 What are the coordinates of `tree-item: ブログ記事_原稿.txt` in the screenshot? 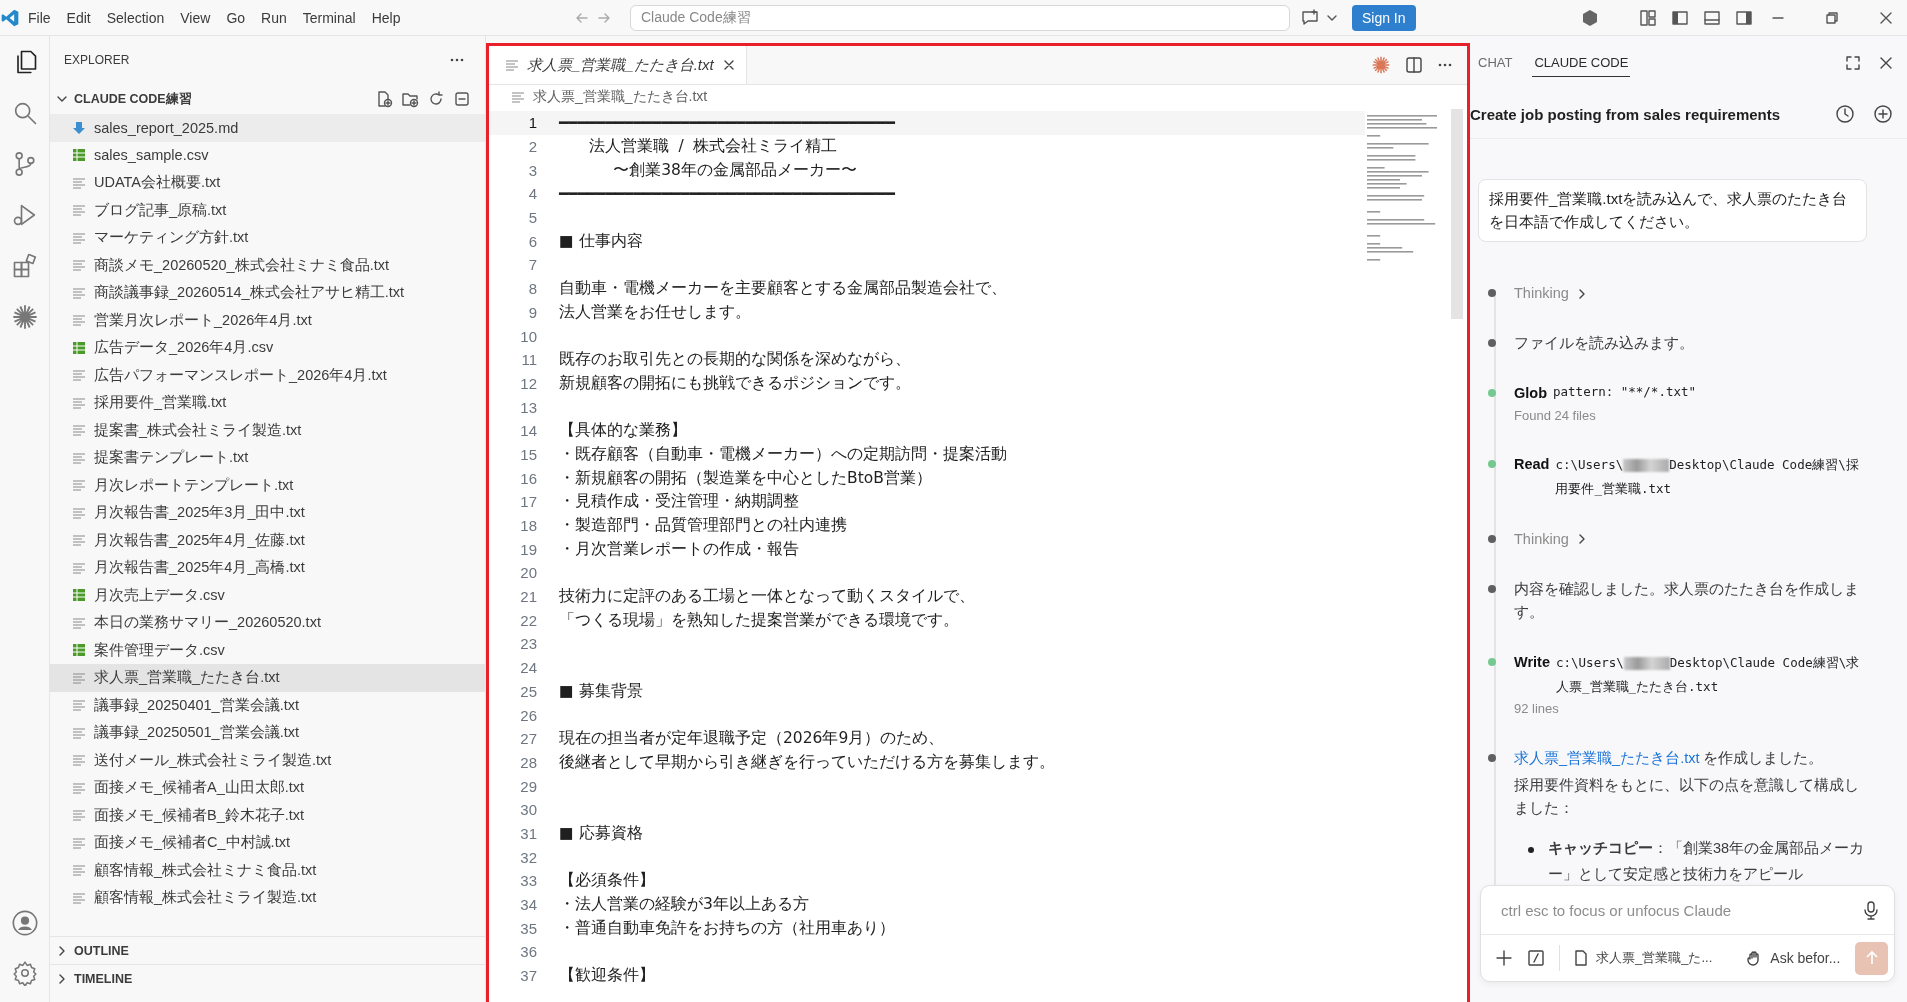 It's located at (267, 210).